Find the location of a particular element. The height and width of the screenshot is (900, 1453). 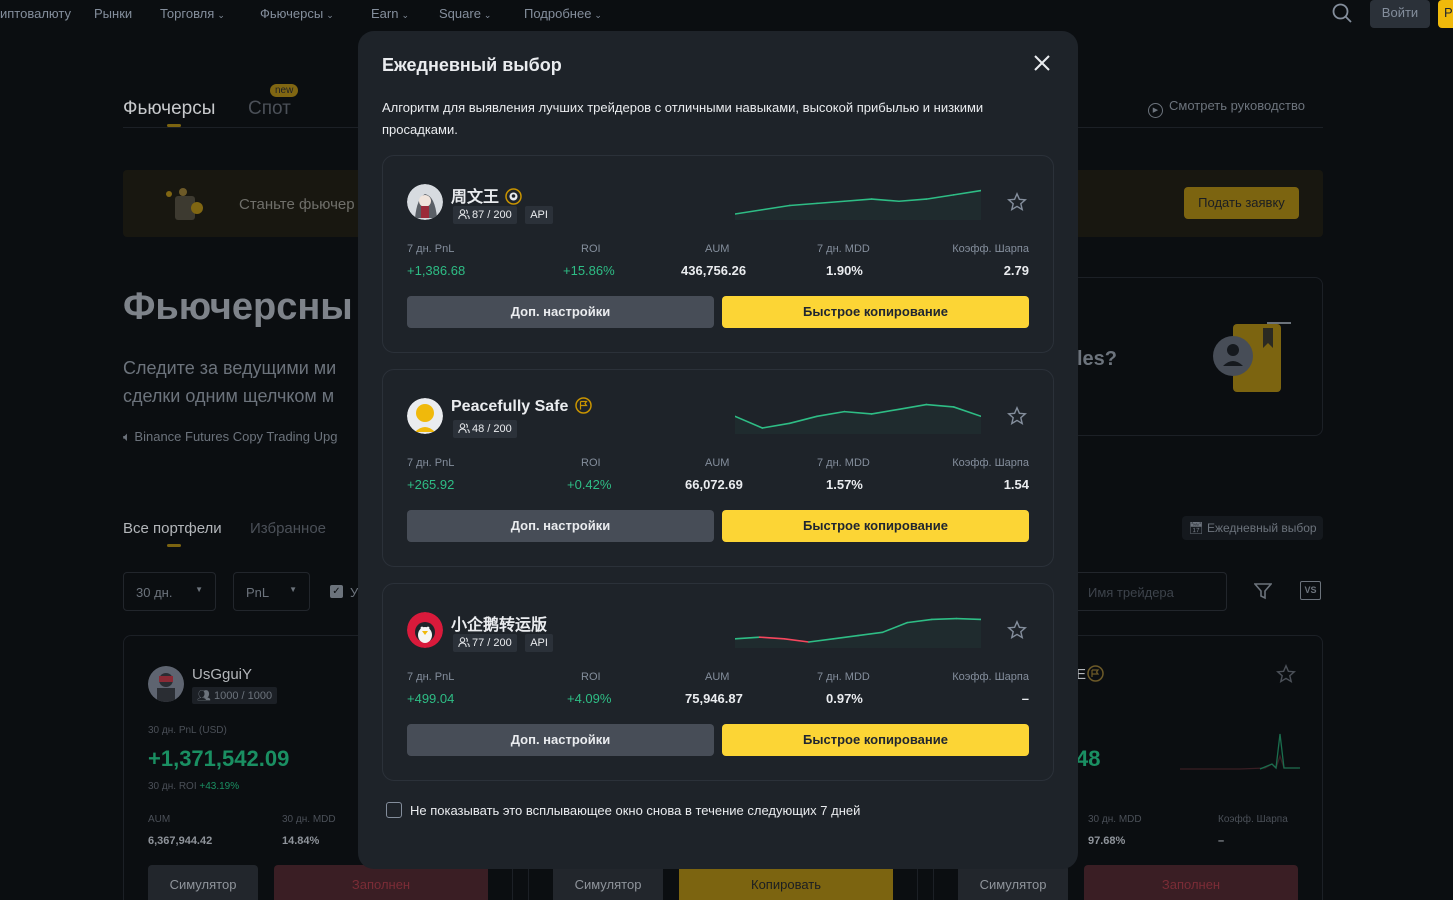

sort-value: PnL is located at coordinates (258, 592).